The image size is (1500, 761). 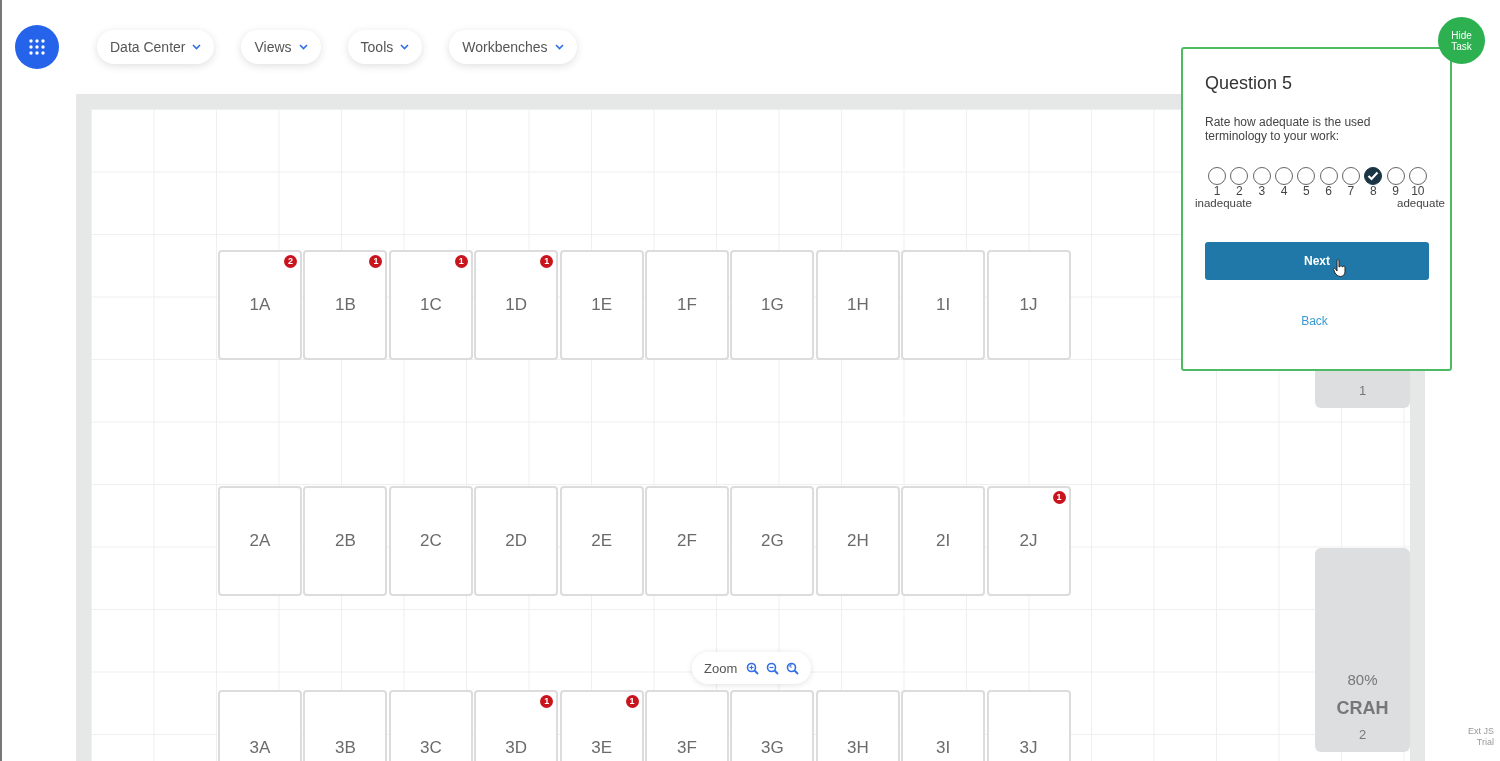 What do you see at coordinates (772, 748) in the screenshot?
I see `rack-label: 3G` at bounding box center [772, 748].